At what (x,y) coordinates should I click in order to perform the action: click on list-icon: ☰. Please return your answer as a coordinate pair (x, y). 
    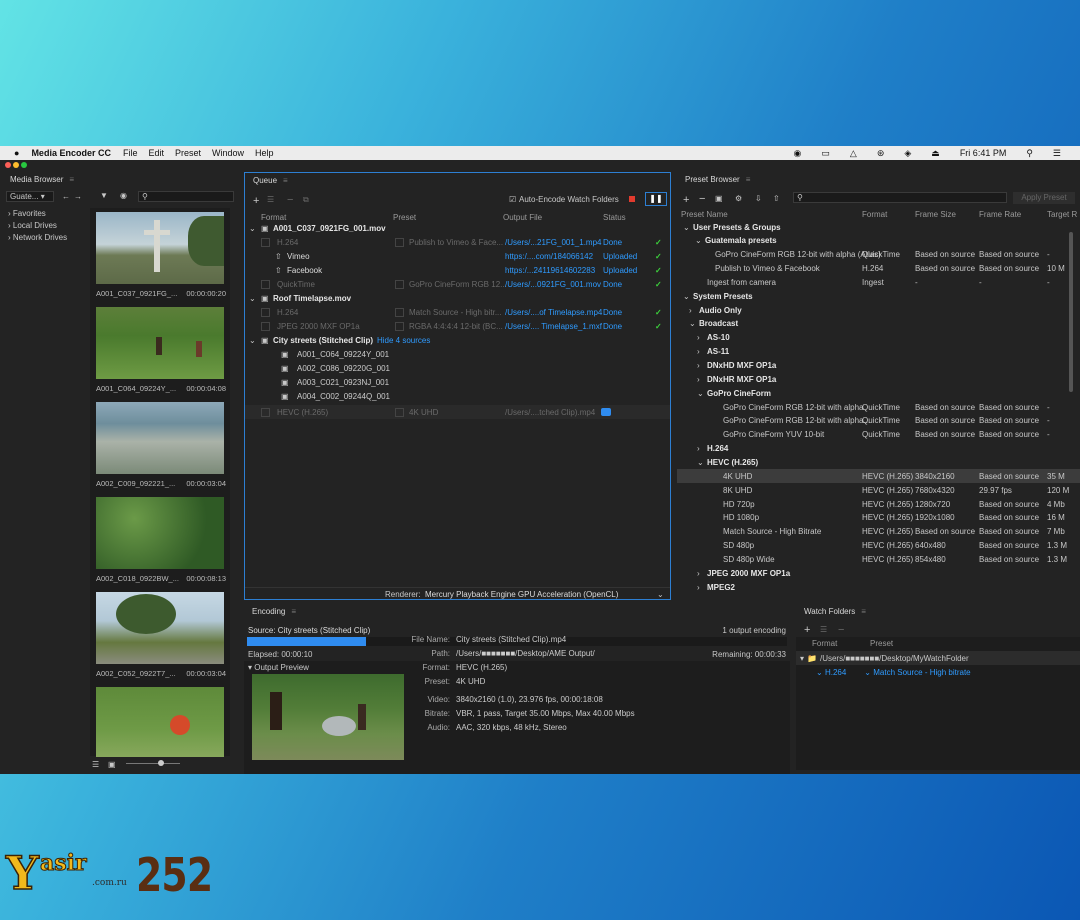
    Looking at the image, I should click on (1057, 153).